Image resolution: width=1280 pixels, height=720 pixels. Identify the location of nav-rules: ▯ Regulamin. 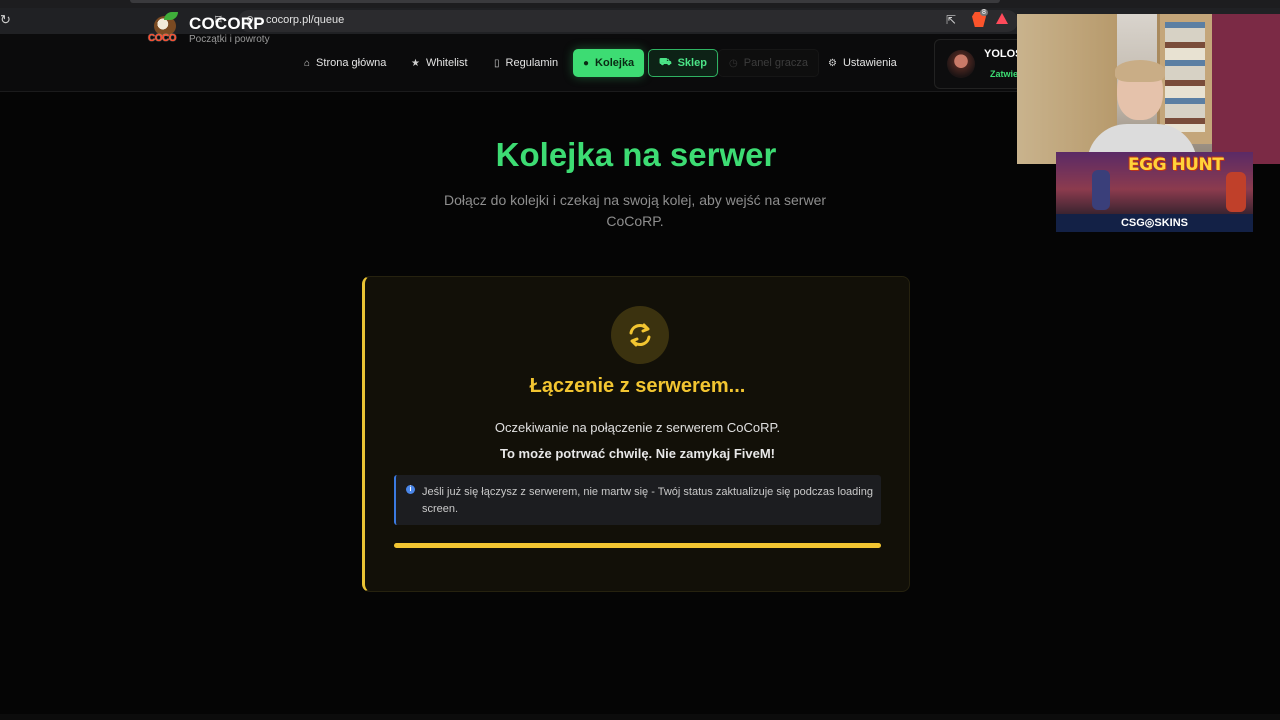
(526, 63).